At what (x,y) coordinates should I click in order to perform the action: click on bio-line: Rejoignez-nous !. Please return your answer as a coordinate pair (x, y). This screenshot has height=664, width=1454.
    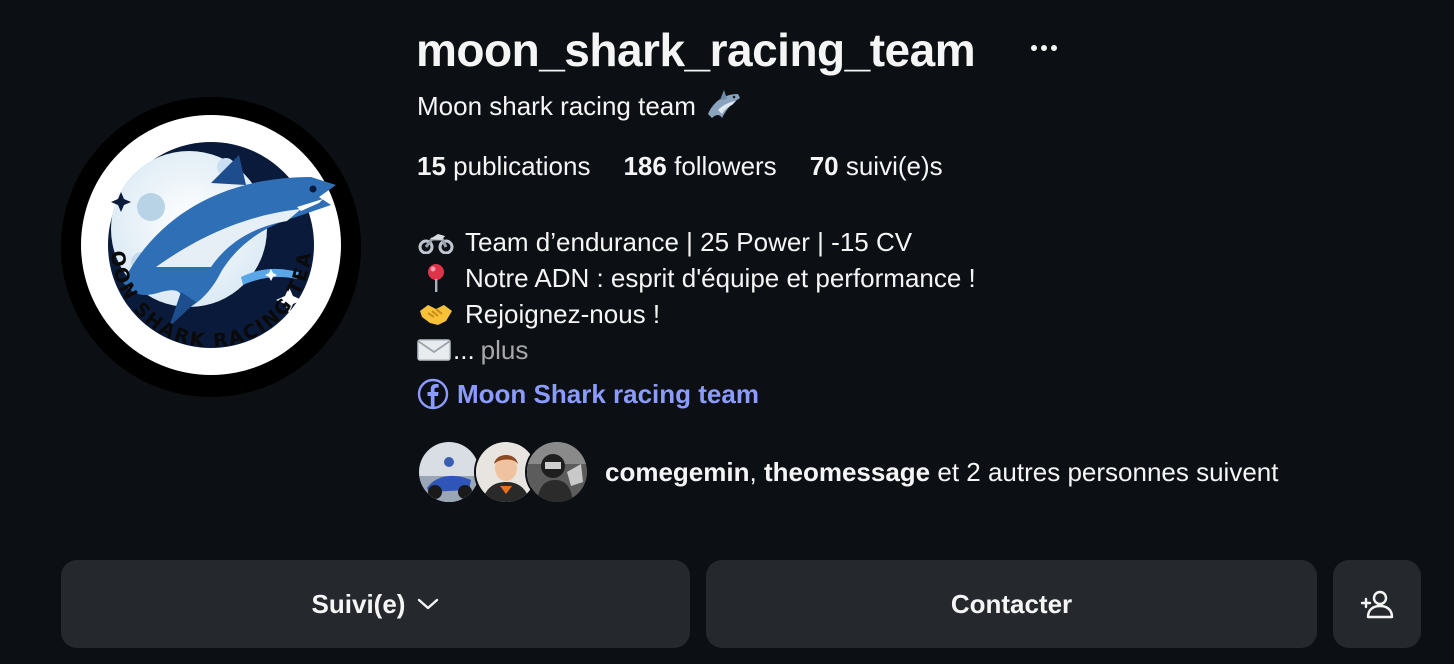
    Looking at the image, I should click on (696, 314).